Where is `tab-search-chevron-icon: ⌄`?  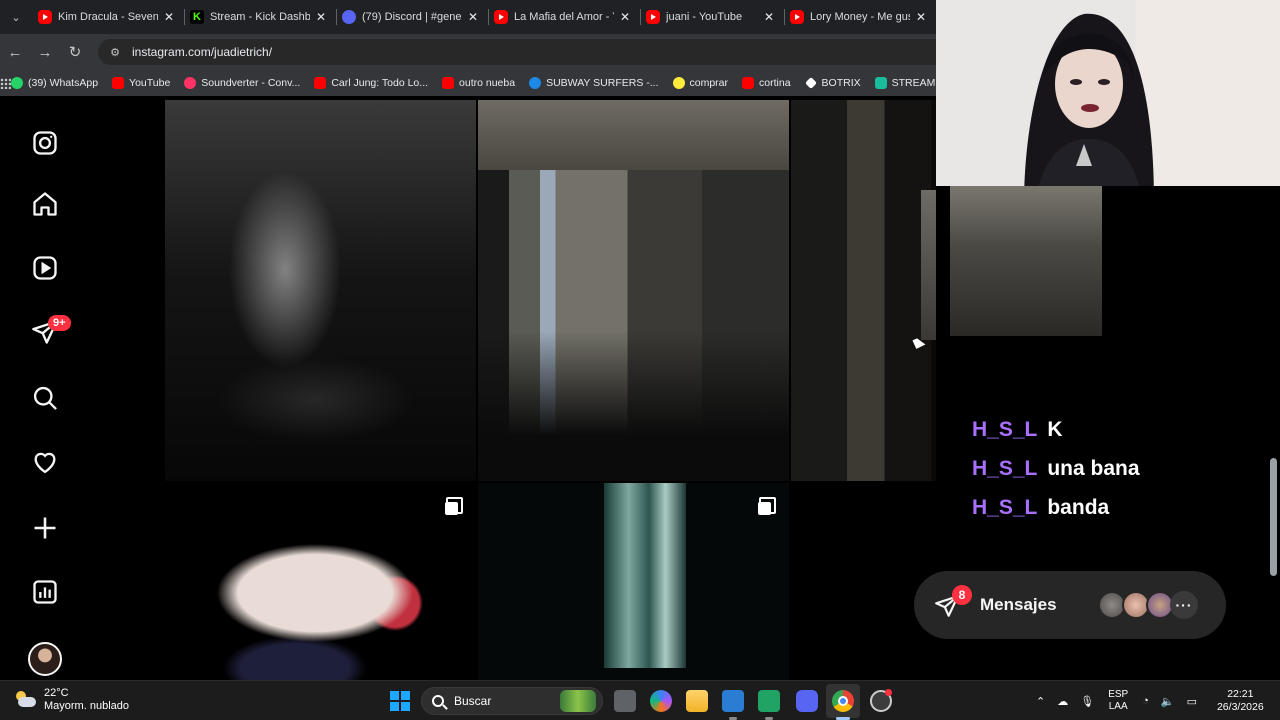 tab-search-chevron-icon: ⌄ is located at coordinates (16, 17).